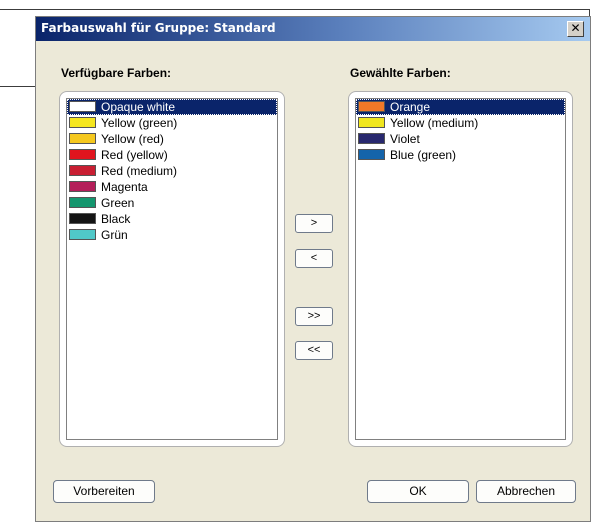 The height and width of the screenshot is (522, 591). I want to click on list-item: Black, so click(172, 219).